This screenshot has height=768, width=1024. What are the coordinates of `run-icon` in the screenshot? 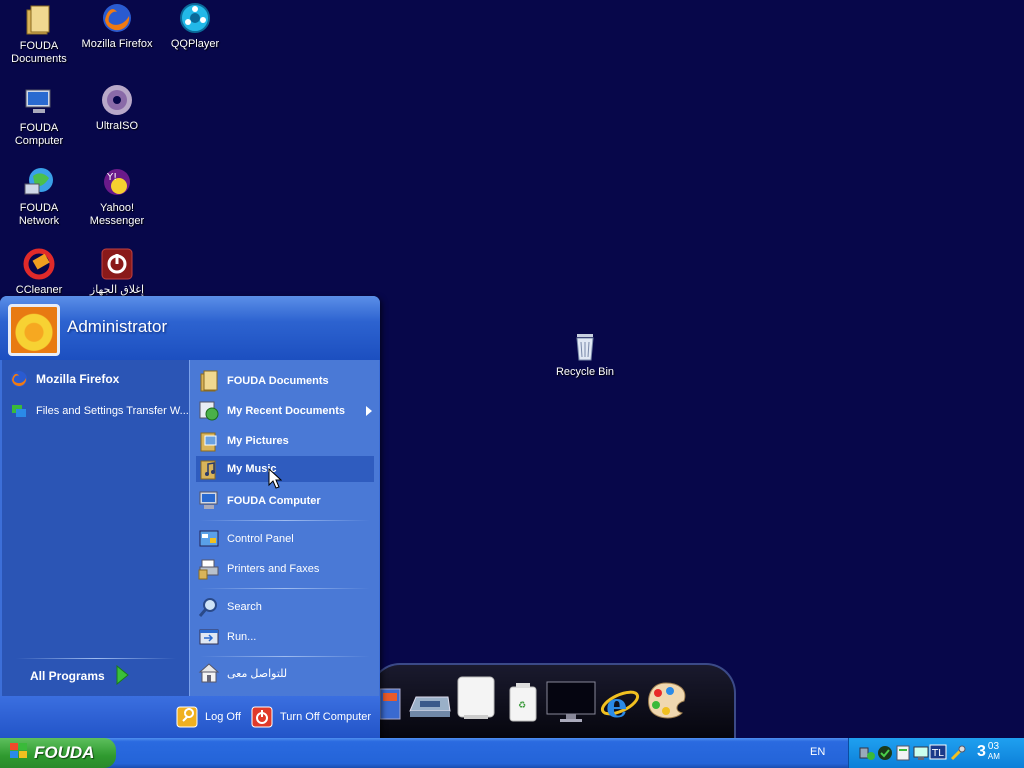 It's located at (209, 637).